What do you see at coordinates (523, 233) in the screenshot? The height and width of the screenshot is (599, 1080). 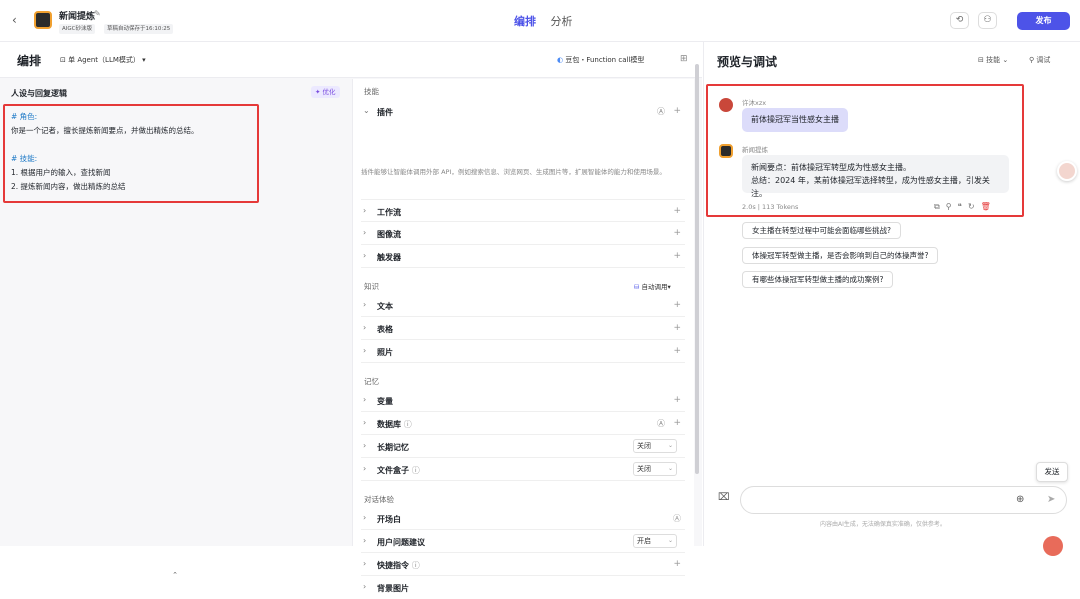 I see `row-imageflow: › 图像流 +` at bounding box center [523, 233].